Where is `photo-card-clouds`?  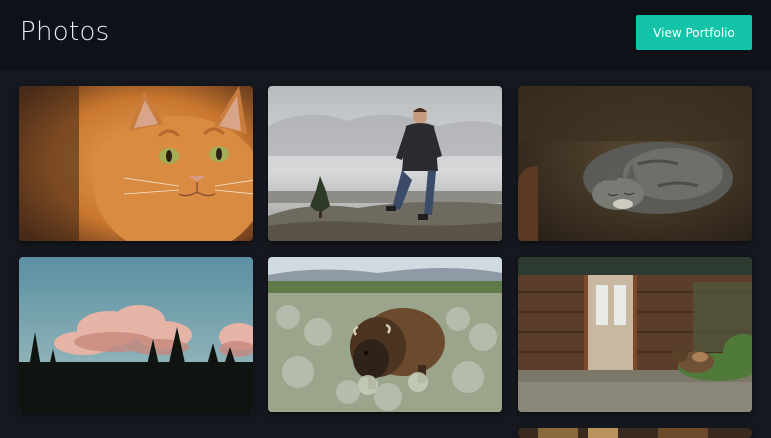 photo-card-clouds is located at coordinates (136, 334).